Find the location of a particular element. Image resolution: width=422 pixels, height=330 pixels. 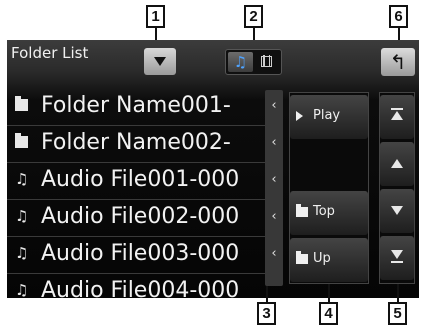

triangle-down-icon is located at coordinates (160, 61).